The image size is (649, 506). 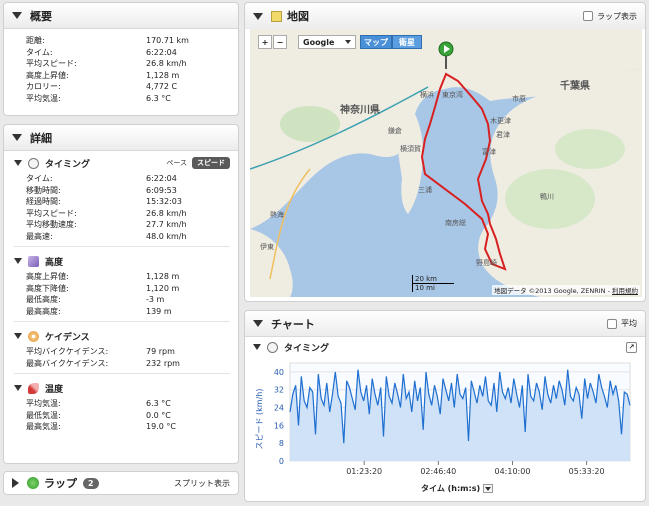 What do you see at coordinates (360, 109) in the screenshot?
I see `map-label-kanagawa: 神奈川県` at bounding box center [360, 109].